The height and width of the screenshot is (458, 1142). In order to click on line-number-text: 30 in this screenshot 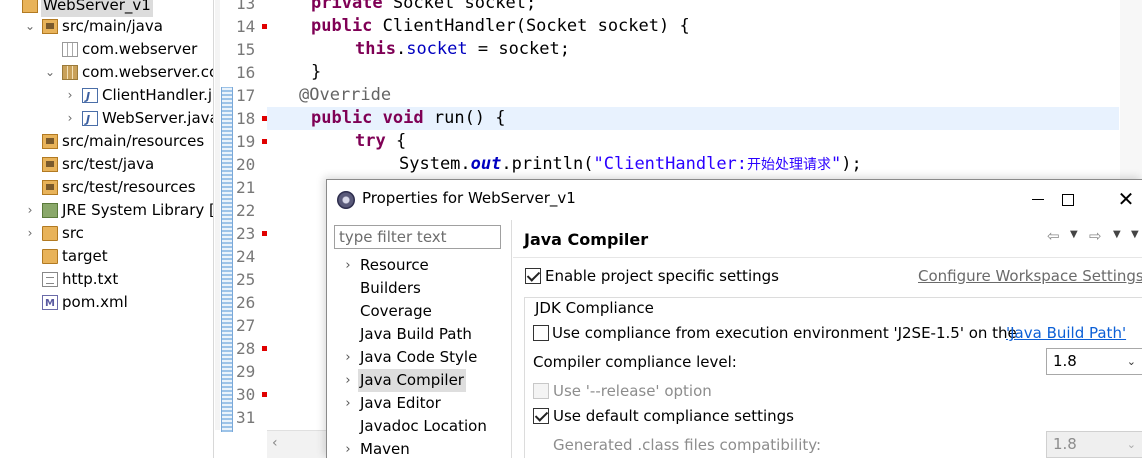, I will do `click(246, 394)`.